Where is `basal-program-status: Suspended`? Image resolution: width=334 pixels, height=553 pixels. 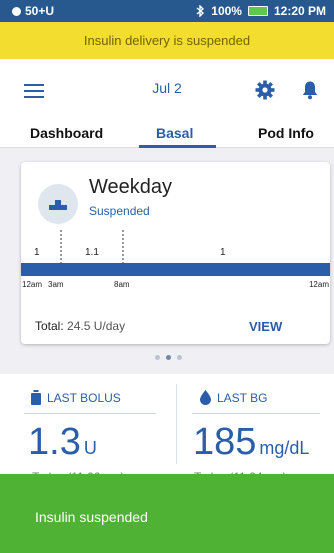
basal-program-status: Suspended is located at coordinates (119, 211).